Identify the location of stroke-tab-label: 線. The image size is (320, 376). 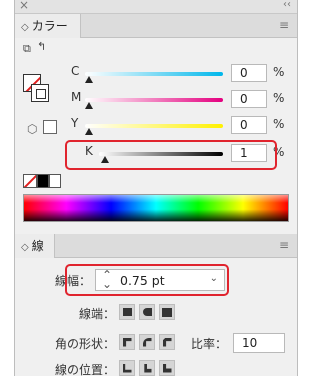
(37, 246).